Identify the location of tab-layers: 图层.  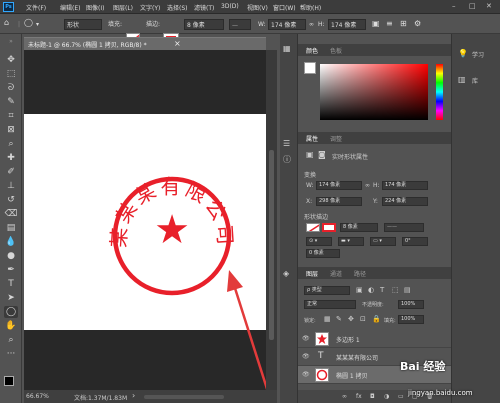
(312, 273).